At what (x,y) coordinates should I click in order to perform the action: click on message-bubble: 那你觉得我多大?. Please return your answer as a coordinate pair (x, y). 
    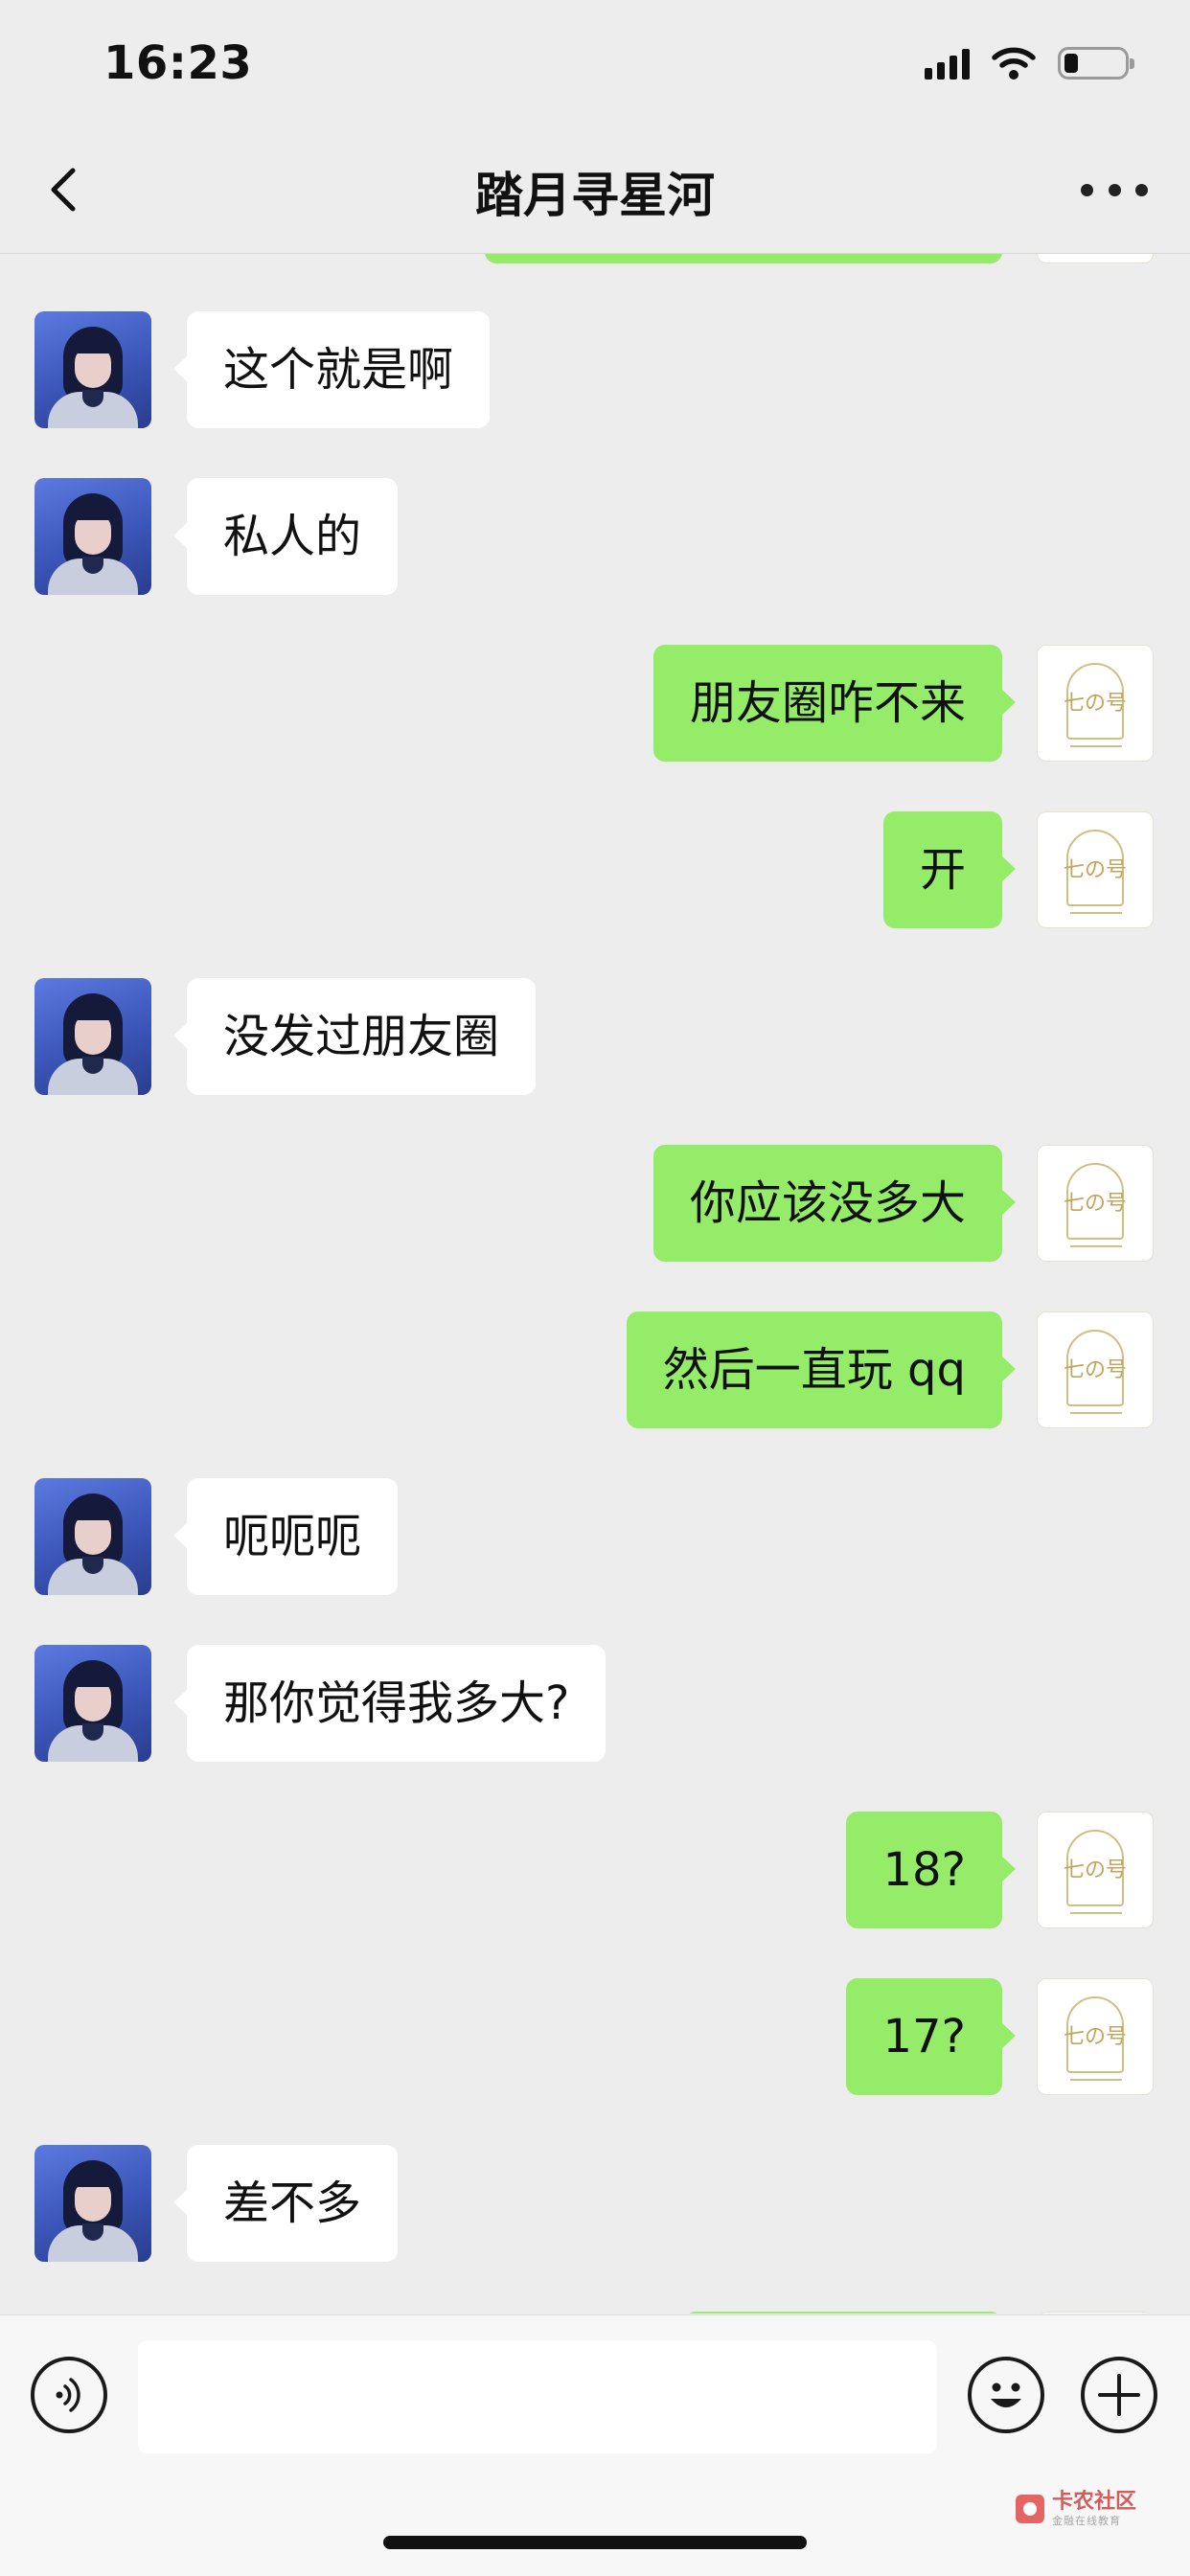
    Looking at the image, I should click on (389, 1704).